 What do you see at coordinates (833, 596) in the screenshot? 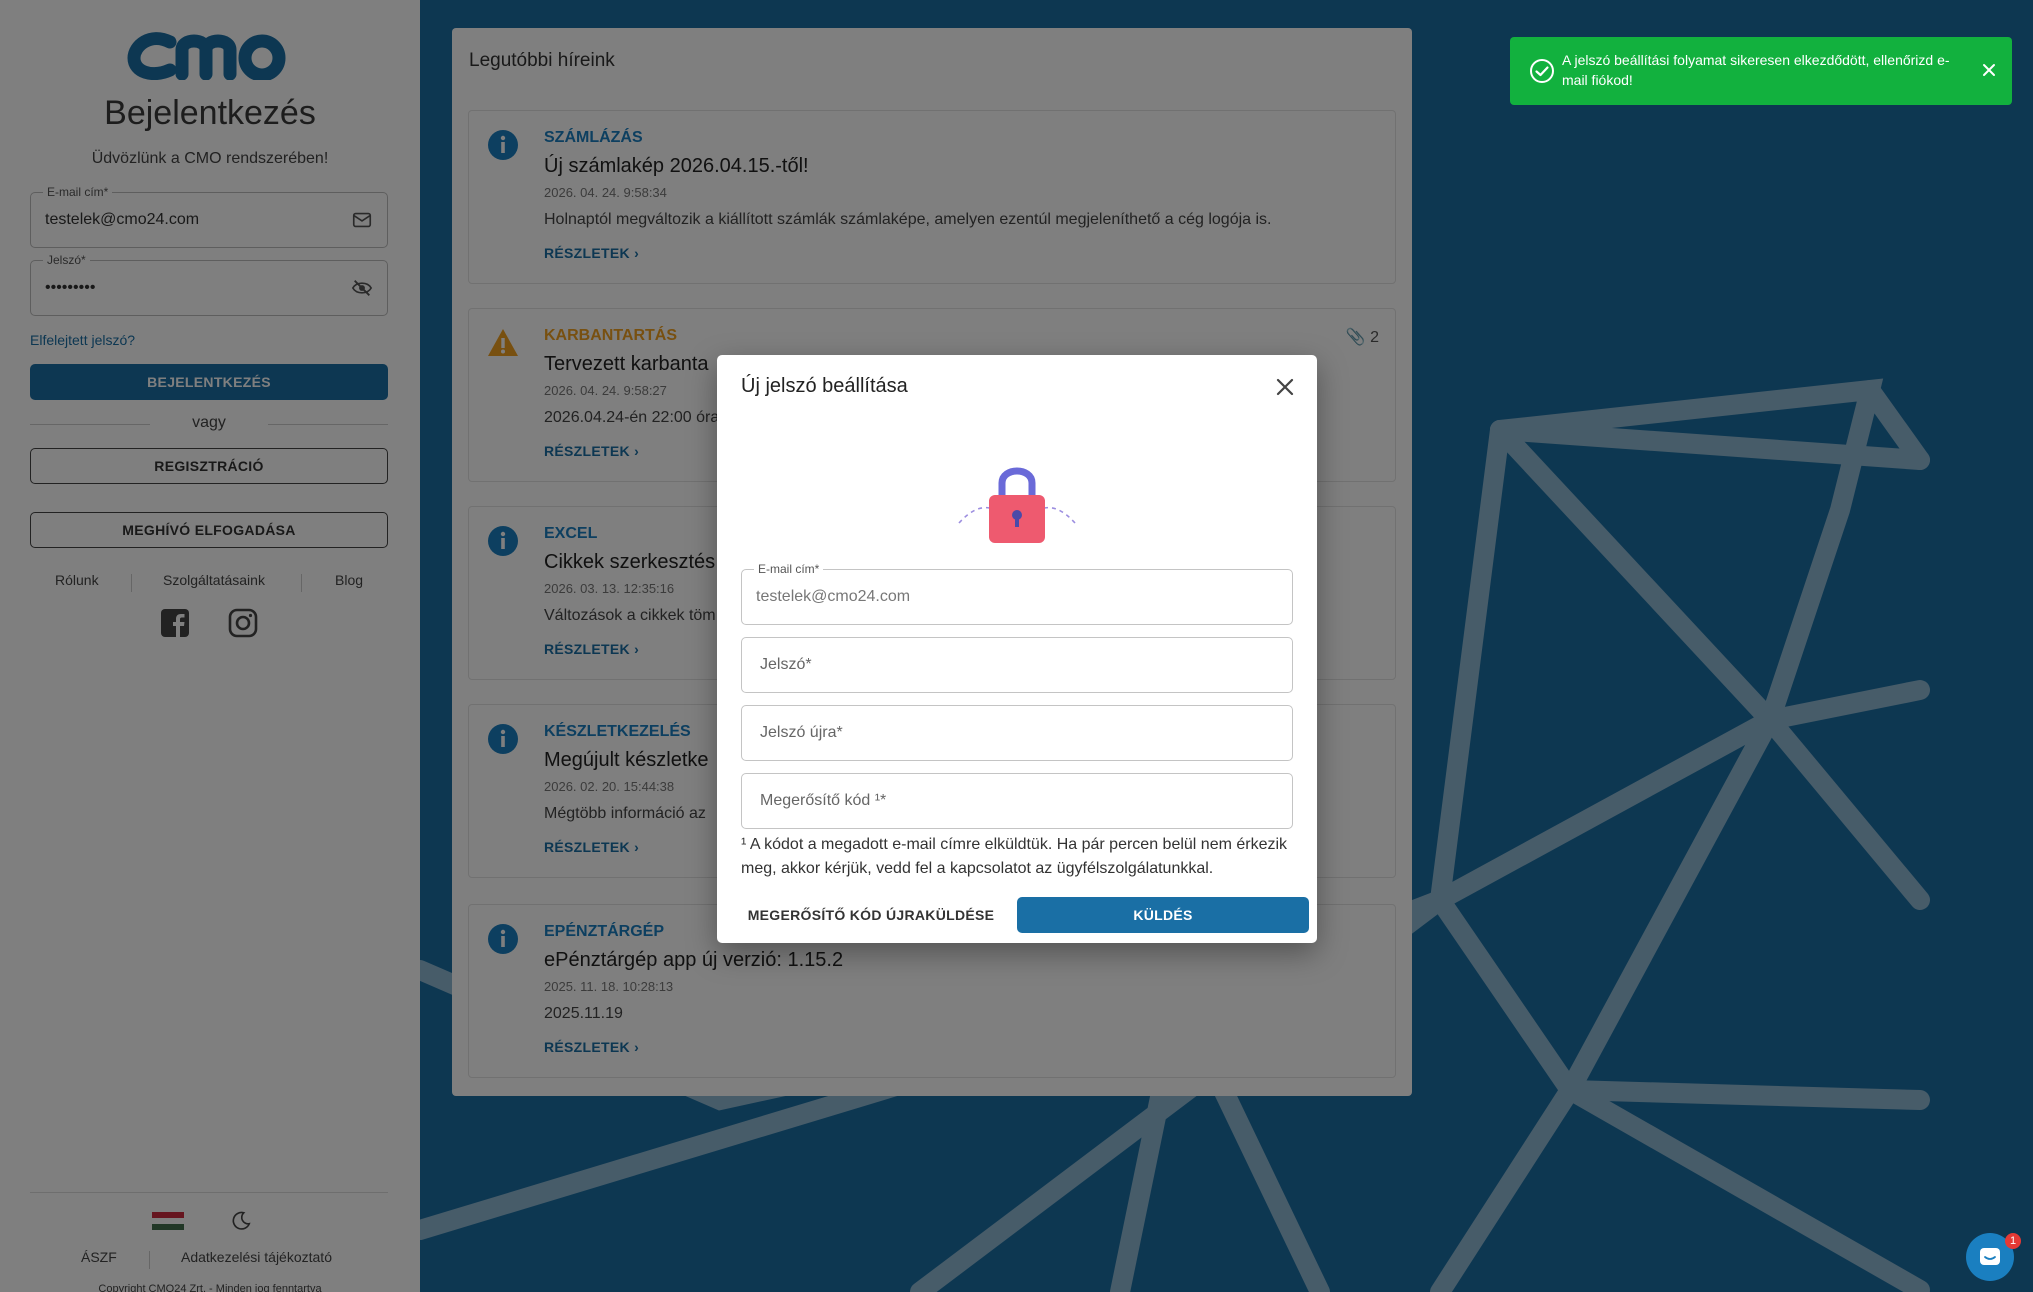
I see `dialog-email-value: testelek@cmo24.com` at bounding box center [833, 596].